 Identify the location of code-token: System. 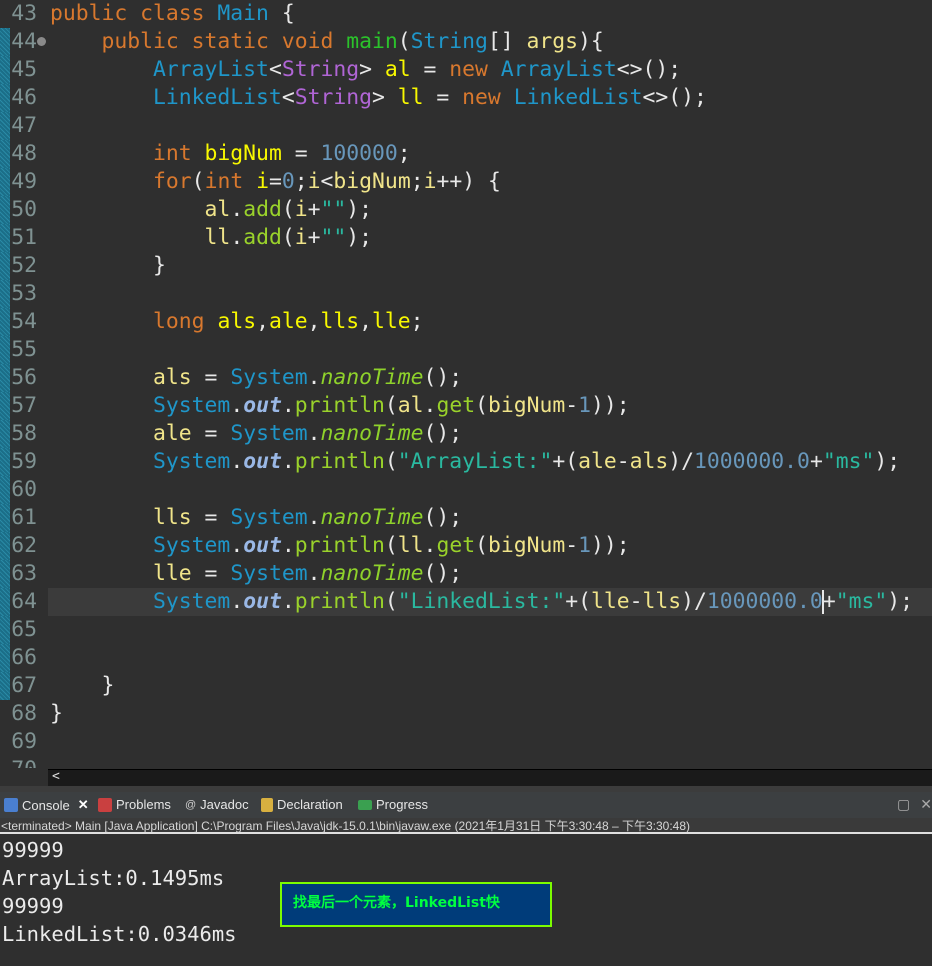
(192, 405).